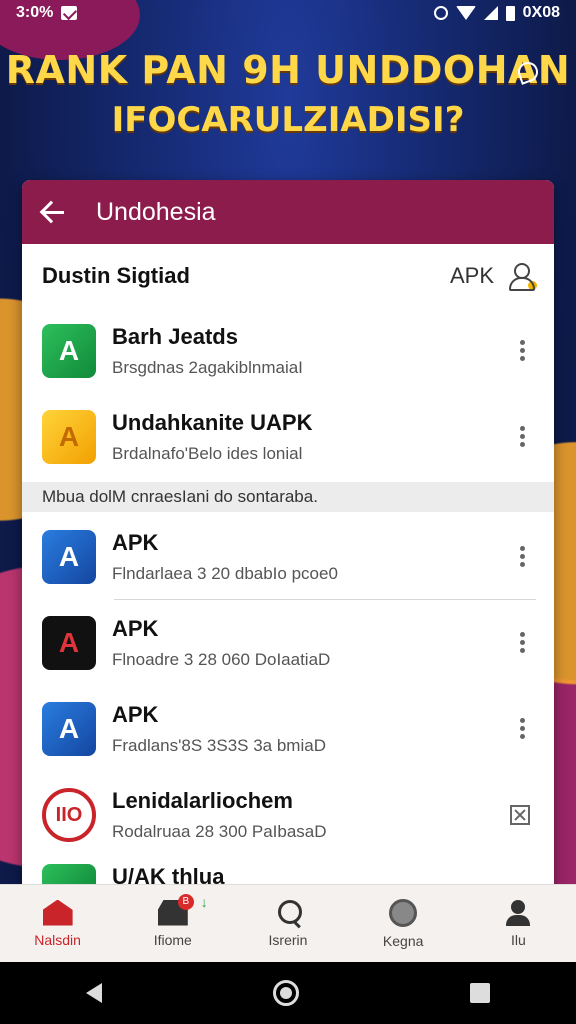 This screenshot has width=576, height=1024. Describe the element at coordinates (35, 12) in the screenshot. I see `status-time: 3:0%` at that location.